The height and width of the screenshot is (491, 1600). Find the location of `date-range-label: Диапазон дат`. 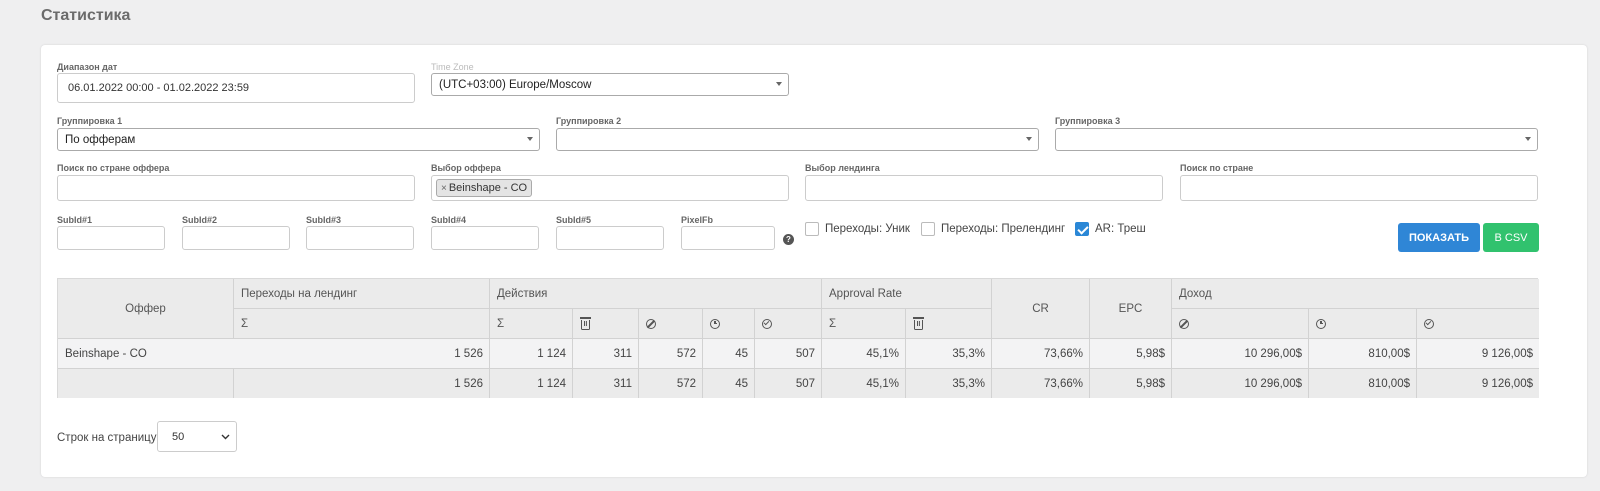

date-range-label: Диапазон дат is located at coordinates (87, 67).